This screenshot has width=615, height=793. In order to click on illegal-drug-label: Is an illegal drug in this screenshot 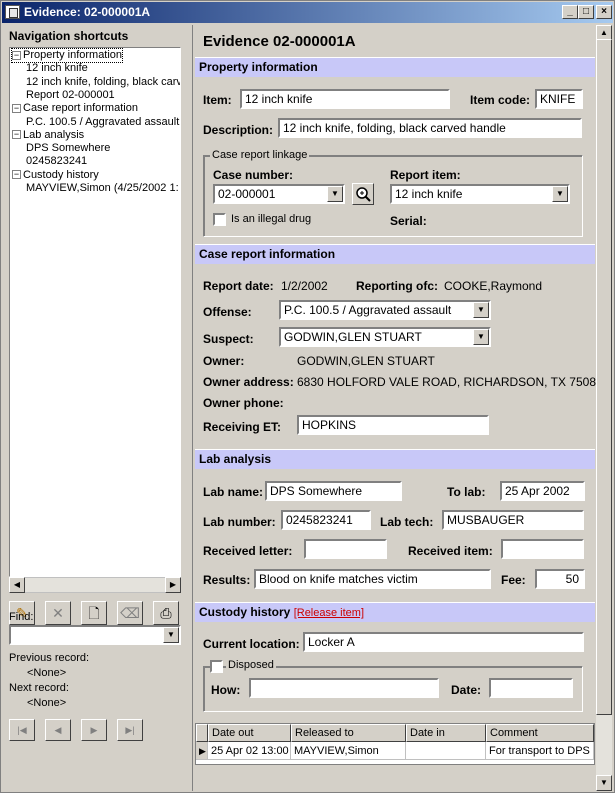, I will do `click(271, 219)`.